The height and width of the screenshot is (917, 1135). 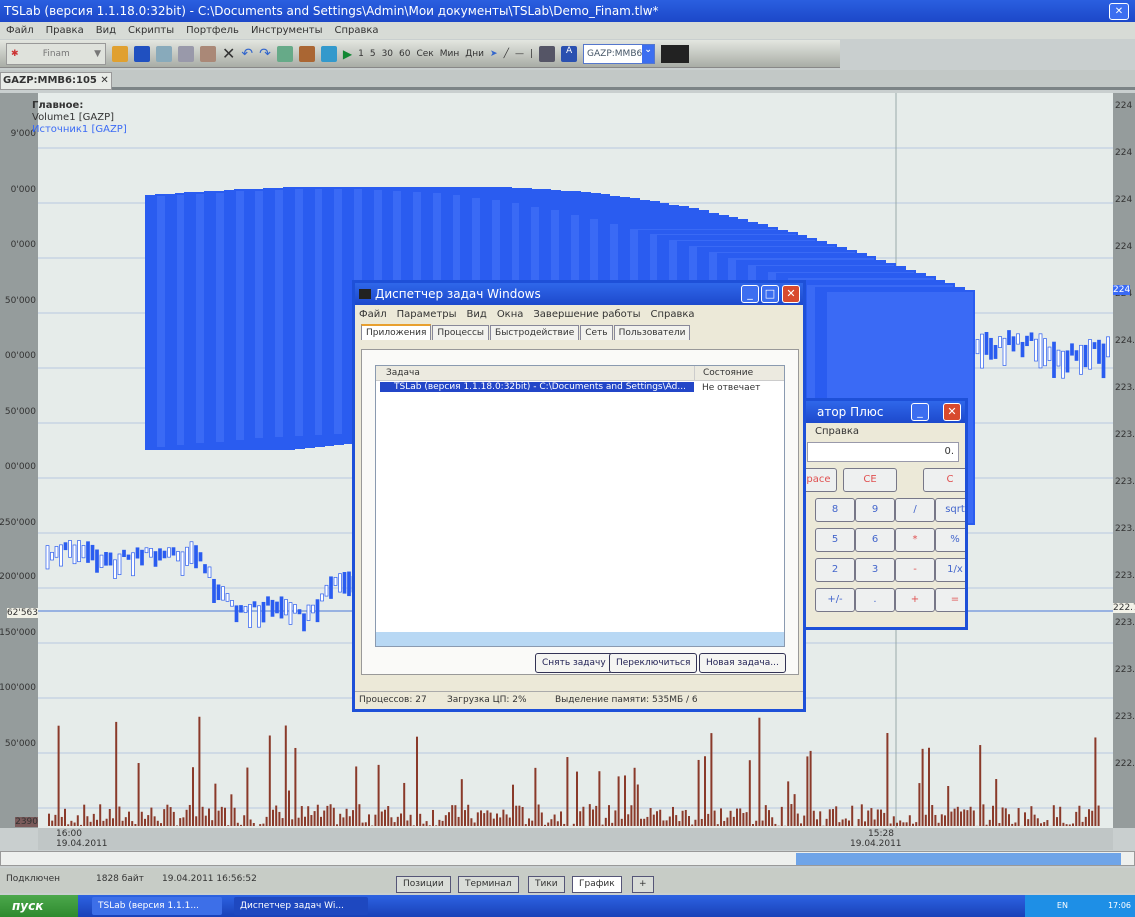 What do you see at coordinates (287, 30) in the screenshot?
I see `menu-tools: Инструменты` at bounding box center [287, 30].